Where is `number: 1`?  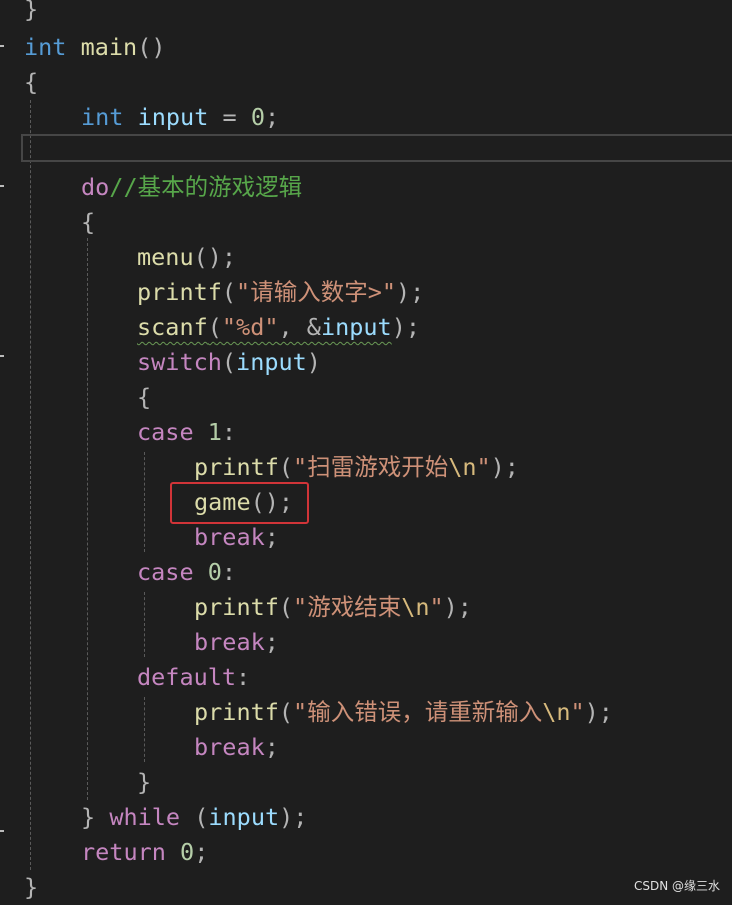
number: 1 is located at coordinates (214, 432).